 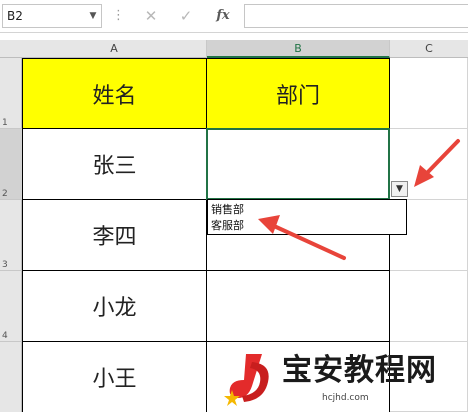 I want to click on dropdown-arrow-icon: ▼, so click(x=399, y=189).